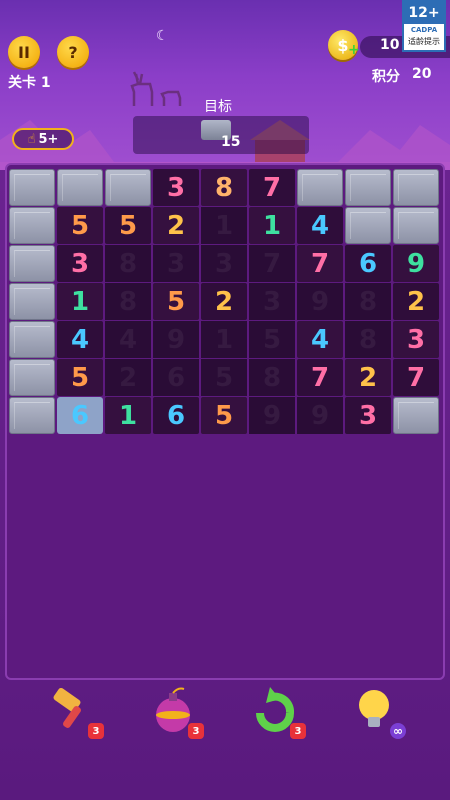 This screenshot has width=450, height=800. Describe the element at coordinates (156, 88) in the screenshot. I see `deer-silhouette-icon` at that location.